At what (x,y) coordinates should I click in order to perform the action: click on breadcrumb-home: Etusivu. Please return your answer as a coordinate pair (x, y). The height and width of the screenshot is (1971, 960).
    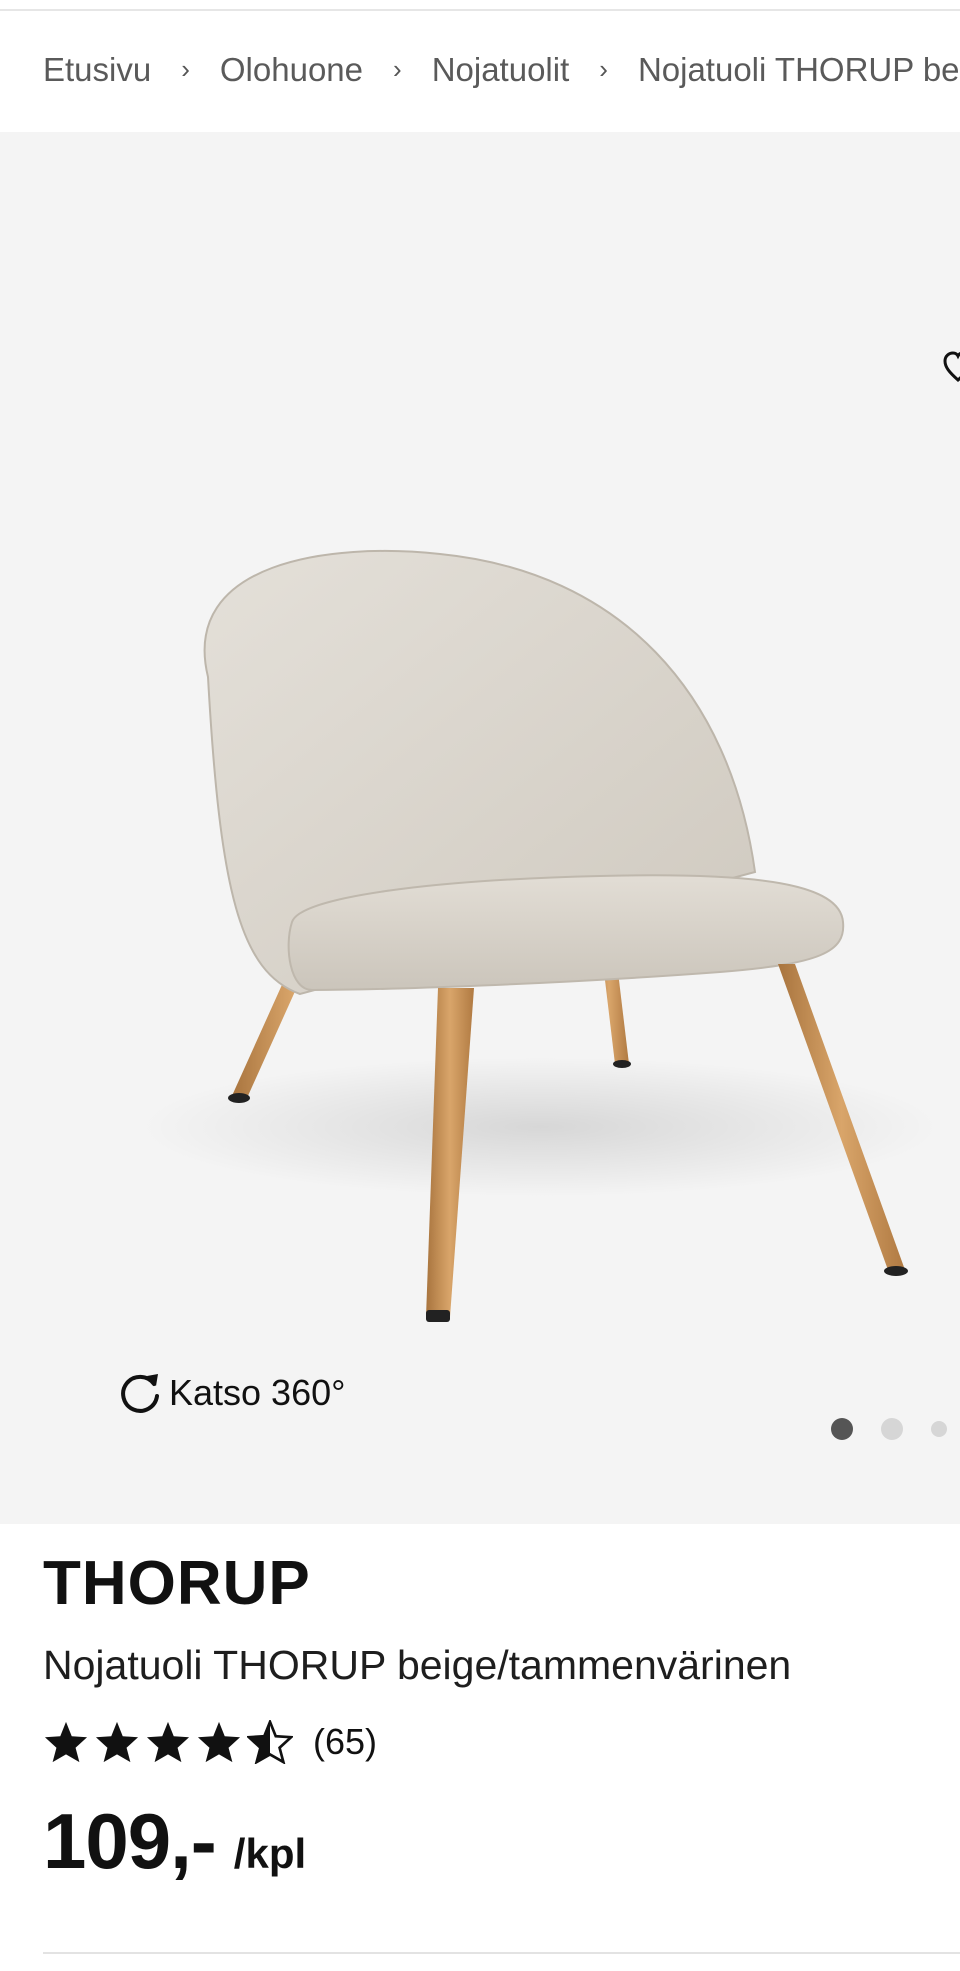
    Looking at the image, I should click on (97, 70).